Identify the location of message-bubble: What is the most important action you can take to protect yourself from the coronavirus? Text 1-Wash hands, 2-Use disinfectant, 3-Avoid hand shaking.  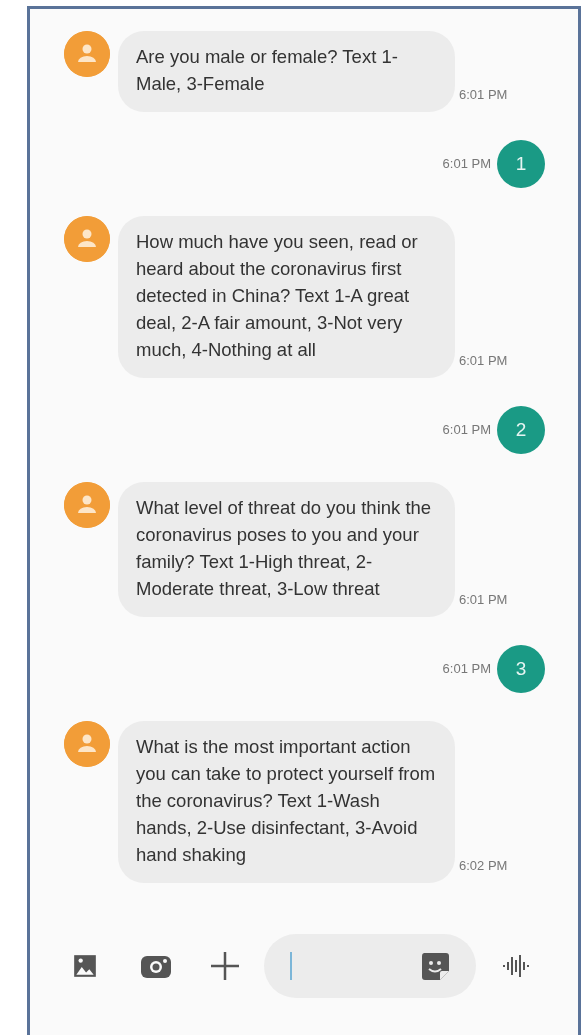
(286, 802).